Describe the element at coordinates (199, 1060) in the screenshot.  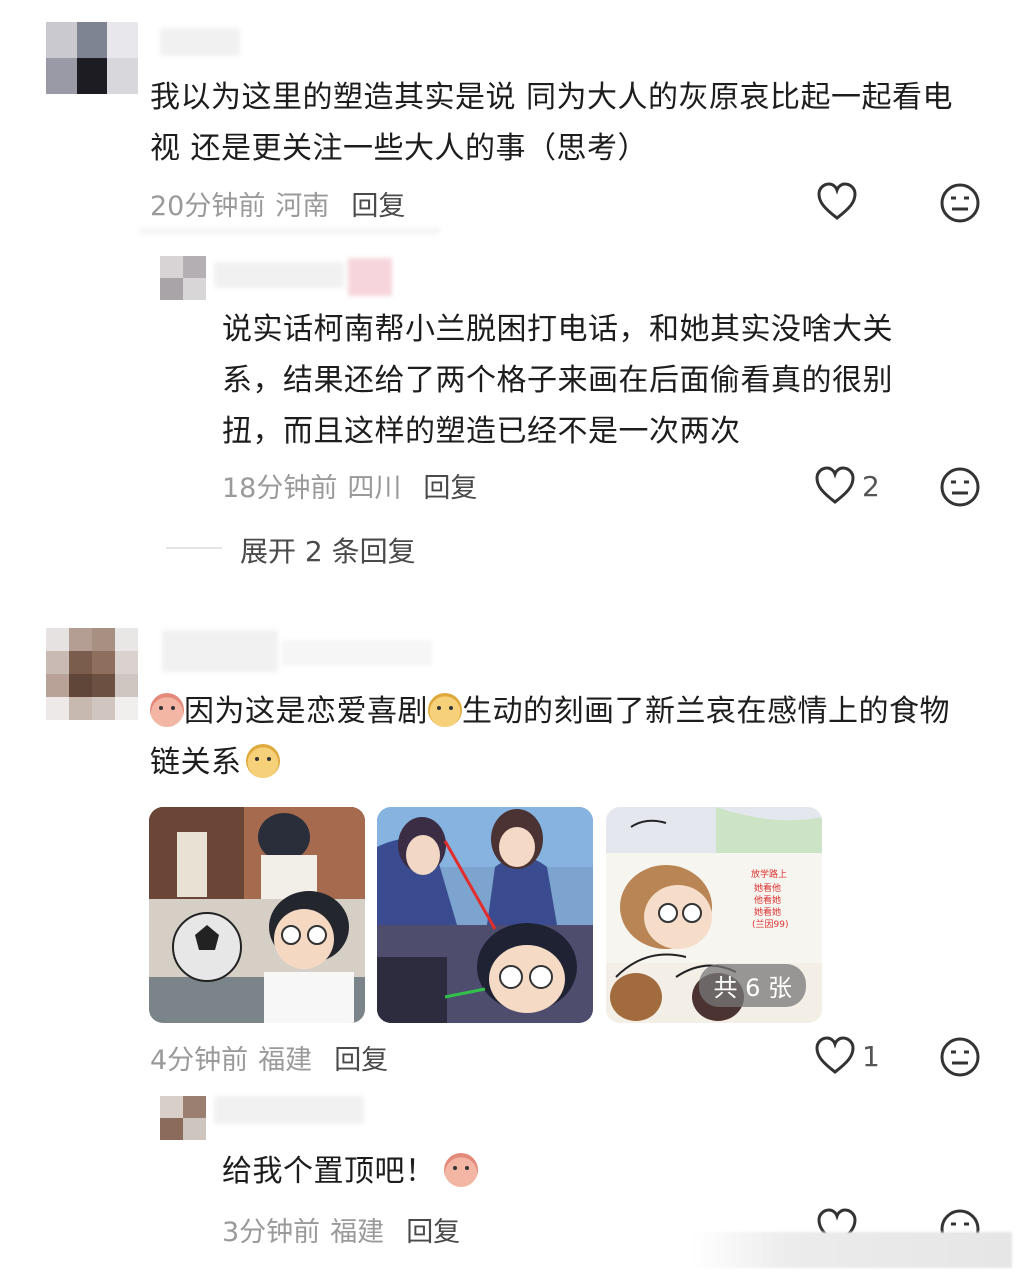
I see `comment-time: 4分钟前` at that location.